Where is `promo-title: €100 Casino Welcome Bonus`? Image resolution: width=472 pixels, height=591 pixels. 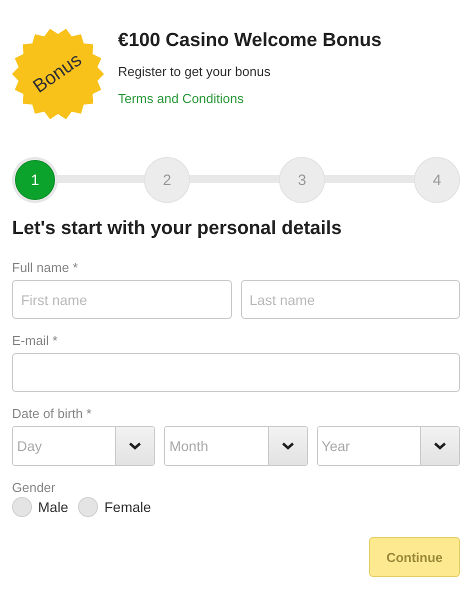
promo-title: €100 Casino Welcome Bonus is located at coordinates (250, 41).